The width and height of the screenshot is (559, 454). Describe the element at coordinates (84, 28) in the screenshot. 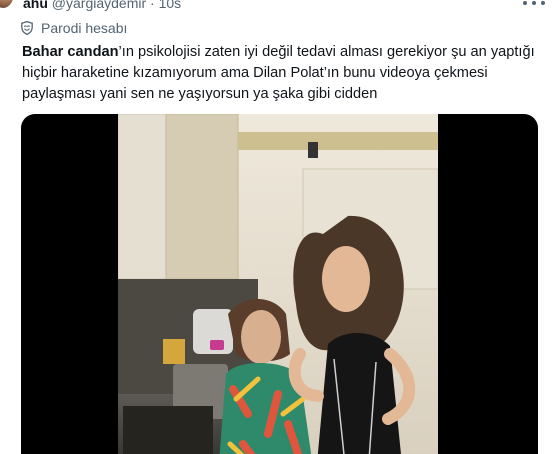

I see `parody-label-text: Parodi hesabı` at that location.